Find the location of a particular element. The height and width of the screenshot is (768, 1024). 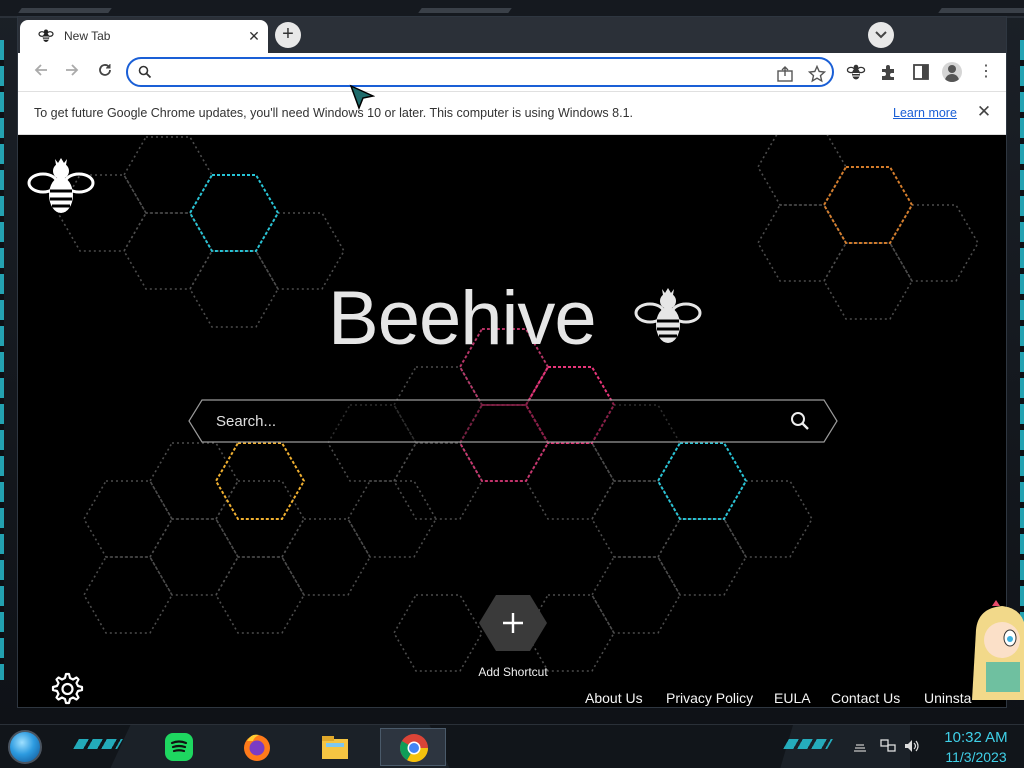

reload-button is located at coordinates (105, 72).